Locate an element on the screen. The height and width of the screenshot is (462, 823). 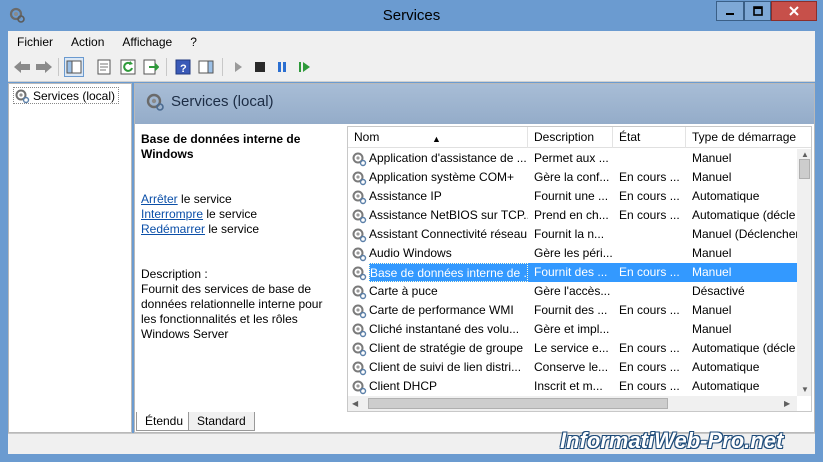
service-name: Client de stratégie de groupe is located at coordinates (446, 348).